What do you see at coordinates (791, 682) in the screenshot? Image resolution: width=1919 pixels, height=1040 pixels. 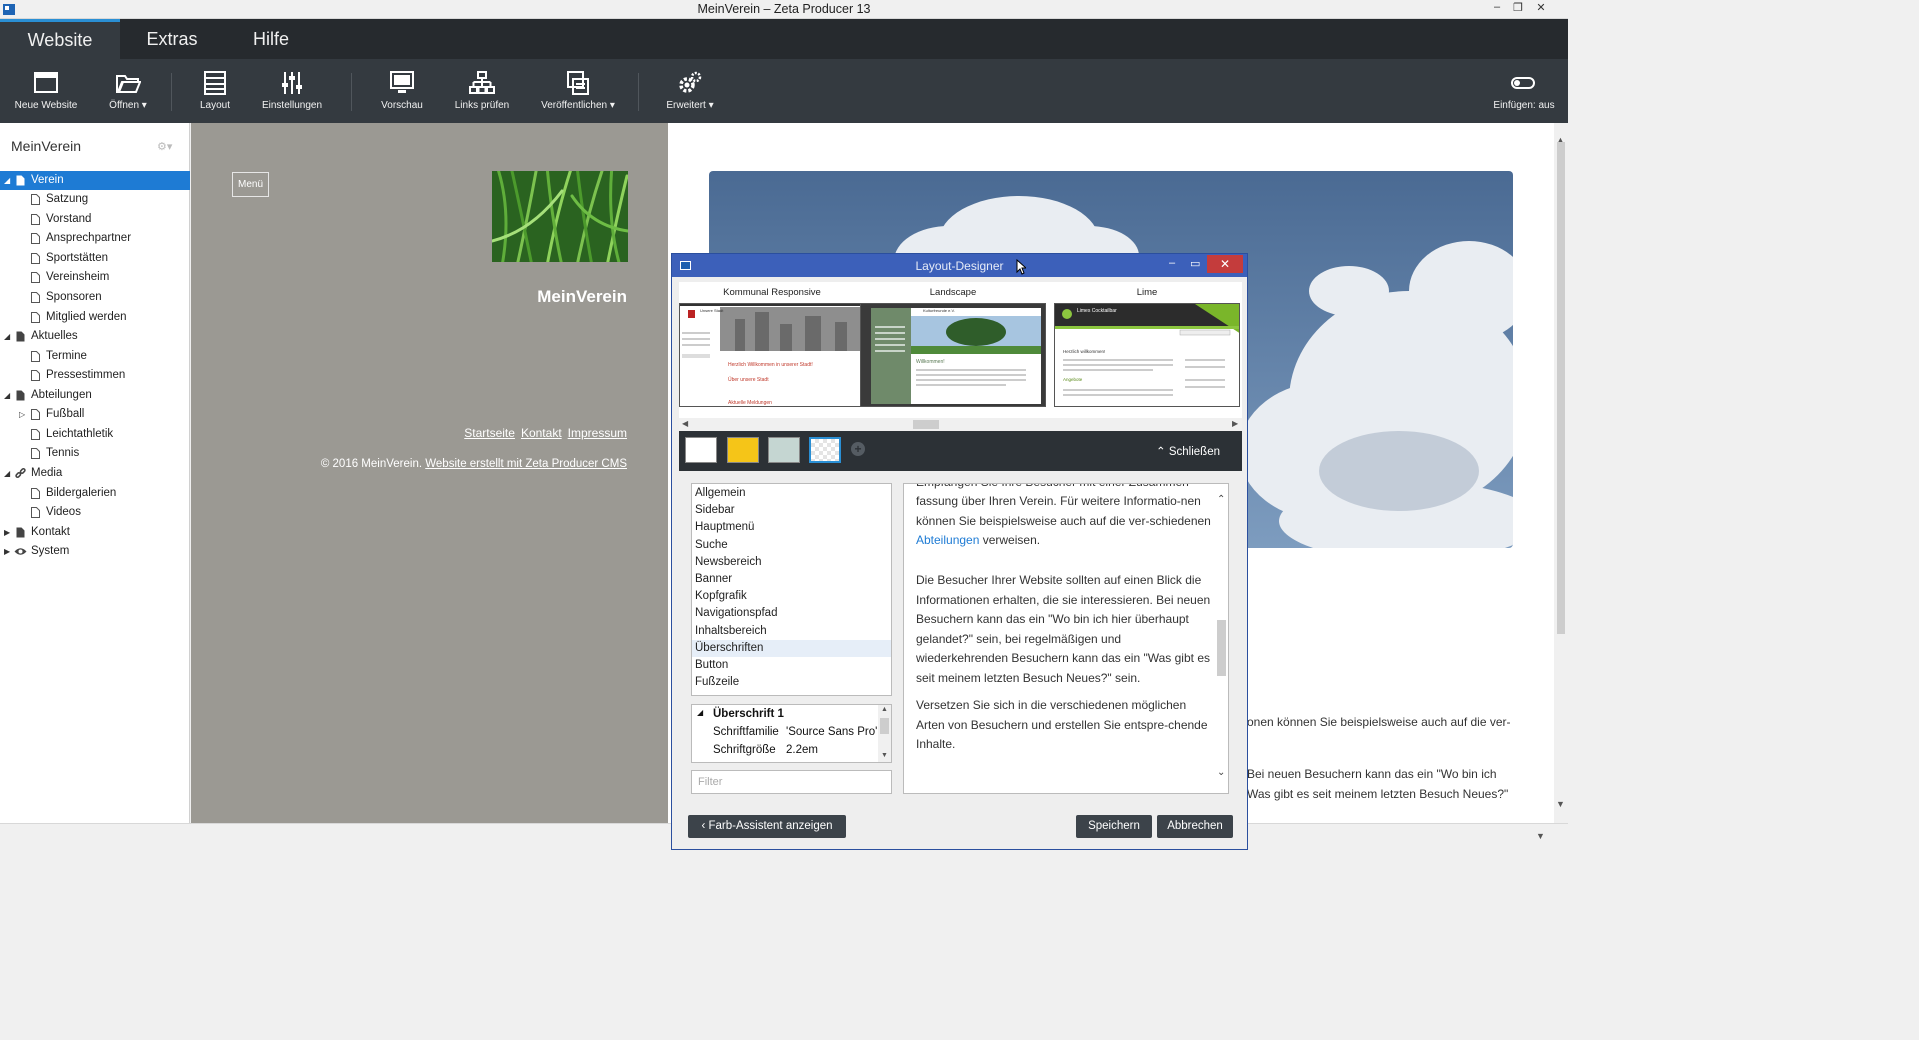 I see `list-item: Fußzeile` at bounding box center [791, 682].